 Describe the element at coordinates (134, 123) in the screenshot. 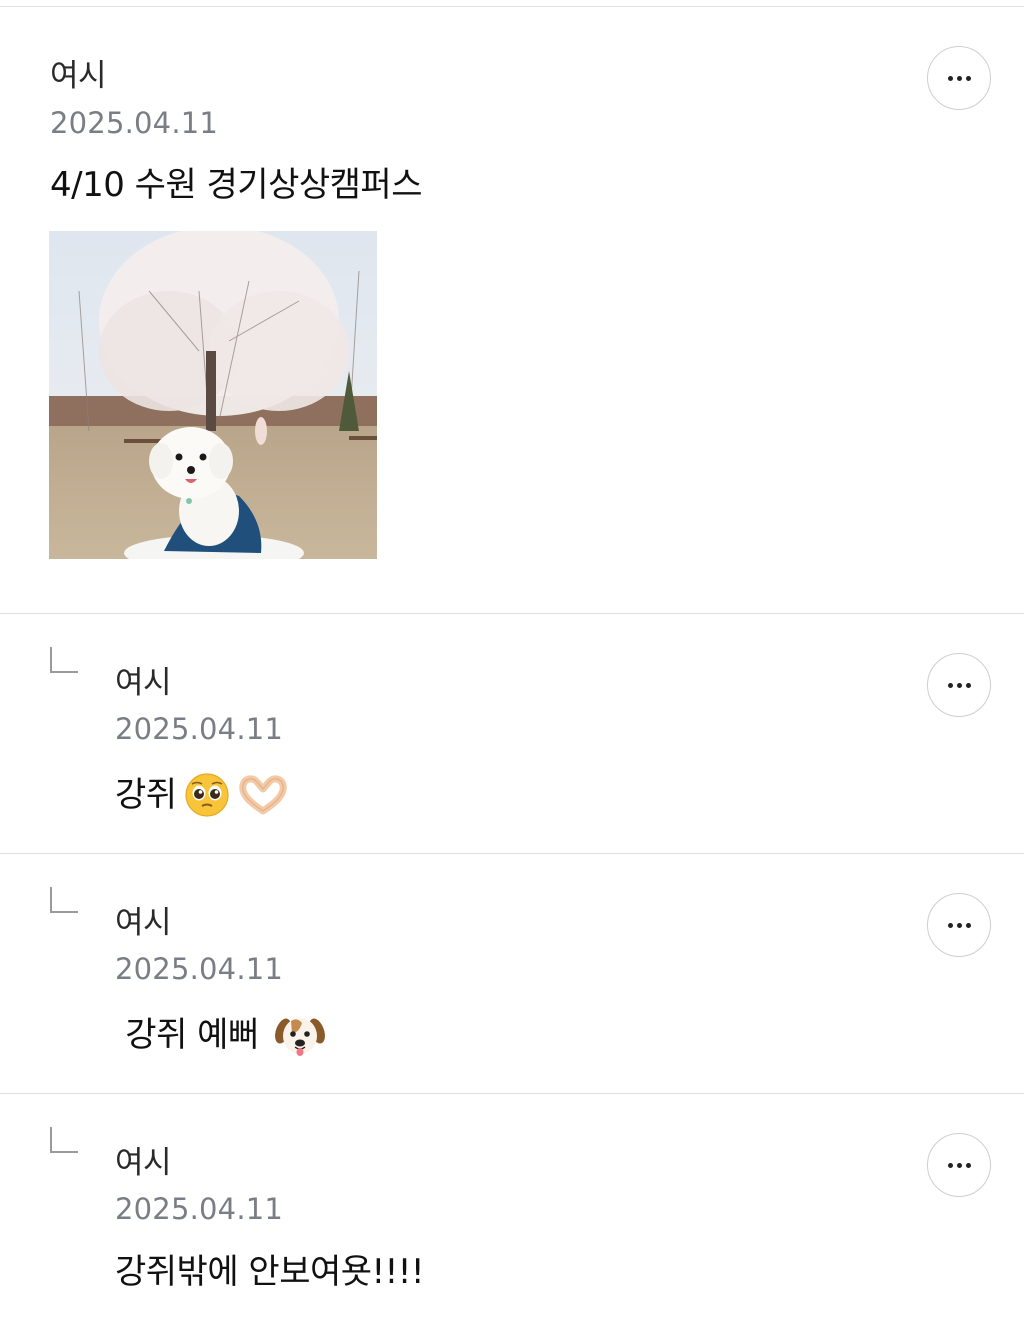

I see `comment-date: 2025.04.11` at that location.